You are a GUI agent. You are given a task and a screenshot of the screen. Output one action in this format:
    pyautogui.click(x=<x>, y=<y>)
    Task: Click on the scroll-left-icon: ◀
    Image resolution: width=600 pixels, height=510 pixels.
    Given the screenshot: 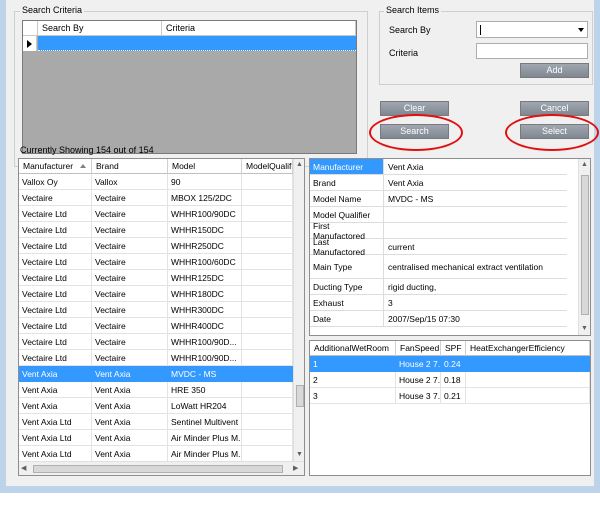 What is the action you would take?
    pyautogui.click(x=23, y=468)
    